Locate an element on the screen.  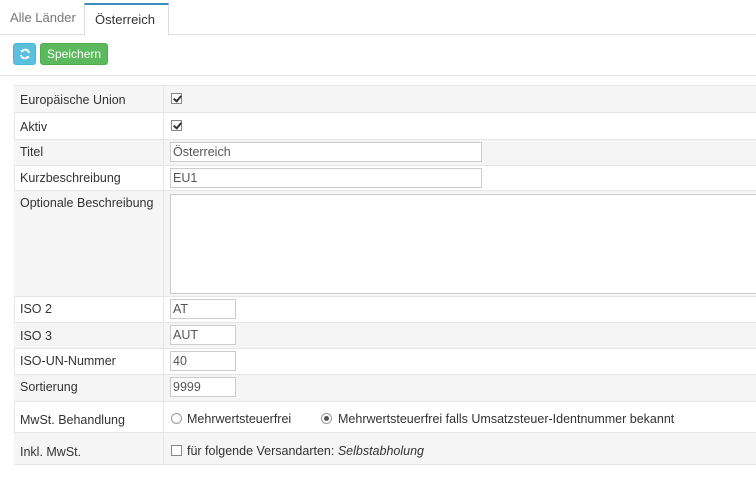
inclvat-text-main: für folgende Versandarten: is located at coordinates (261, 451).